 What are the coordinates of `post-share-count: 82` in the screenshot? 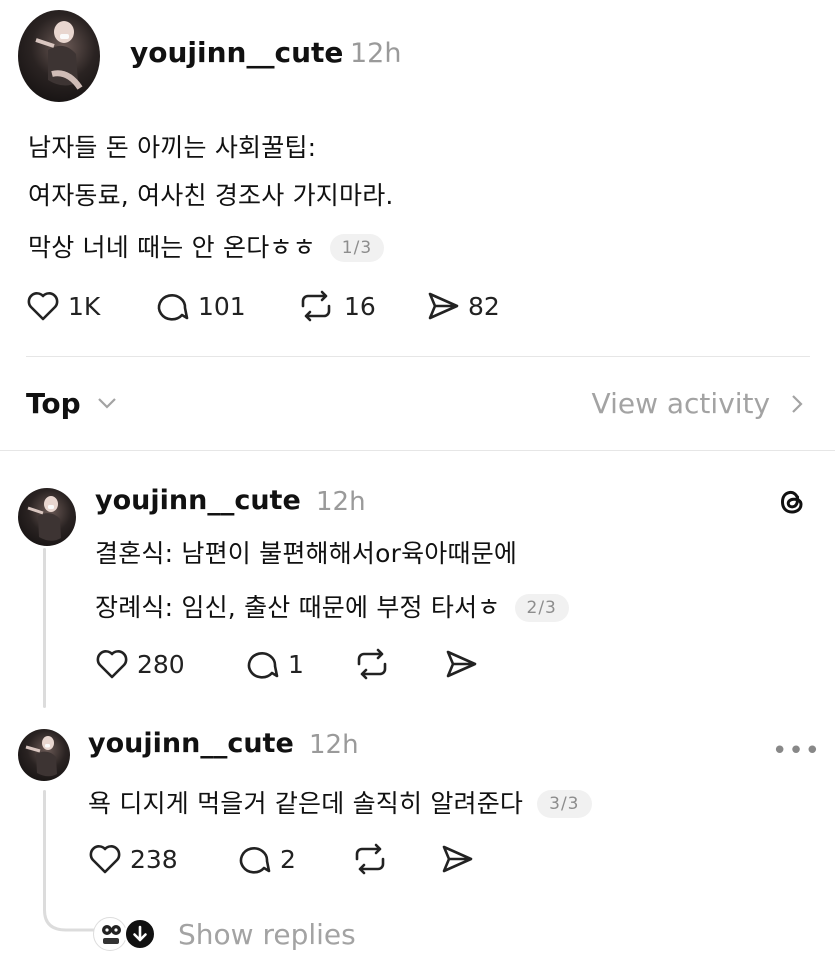 It's located at (484, 306).